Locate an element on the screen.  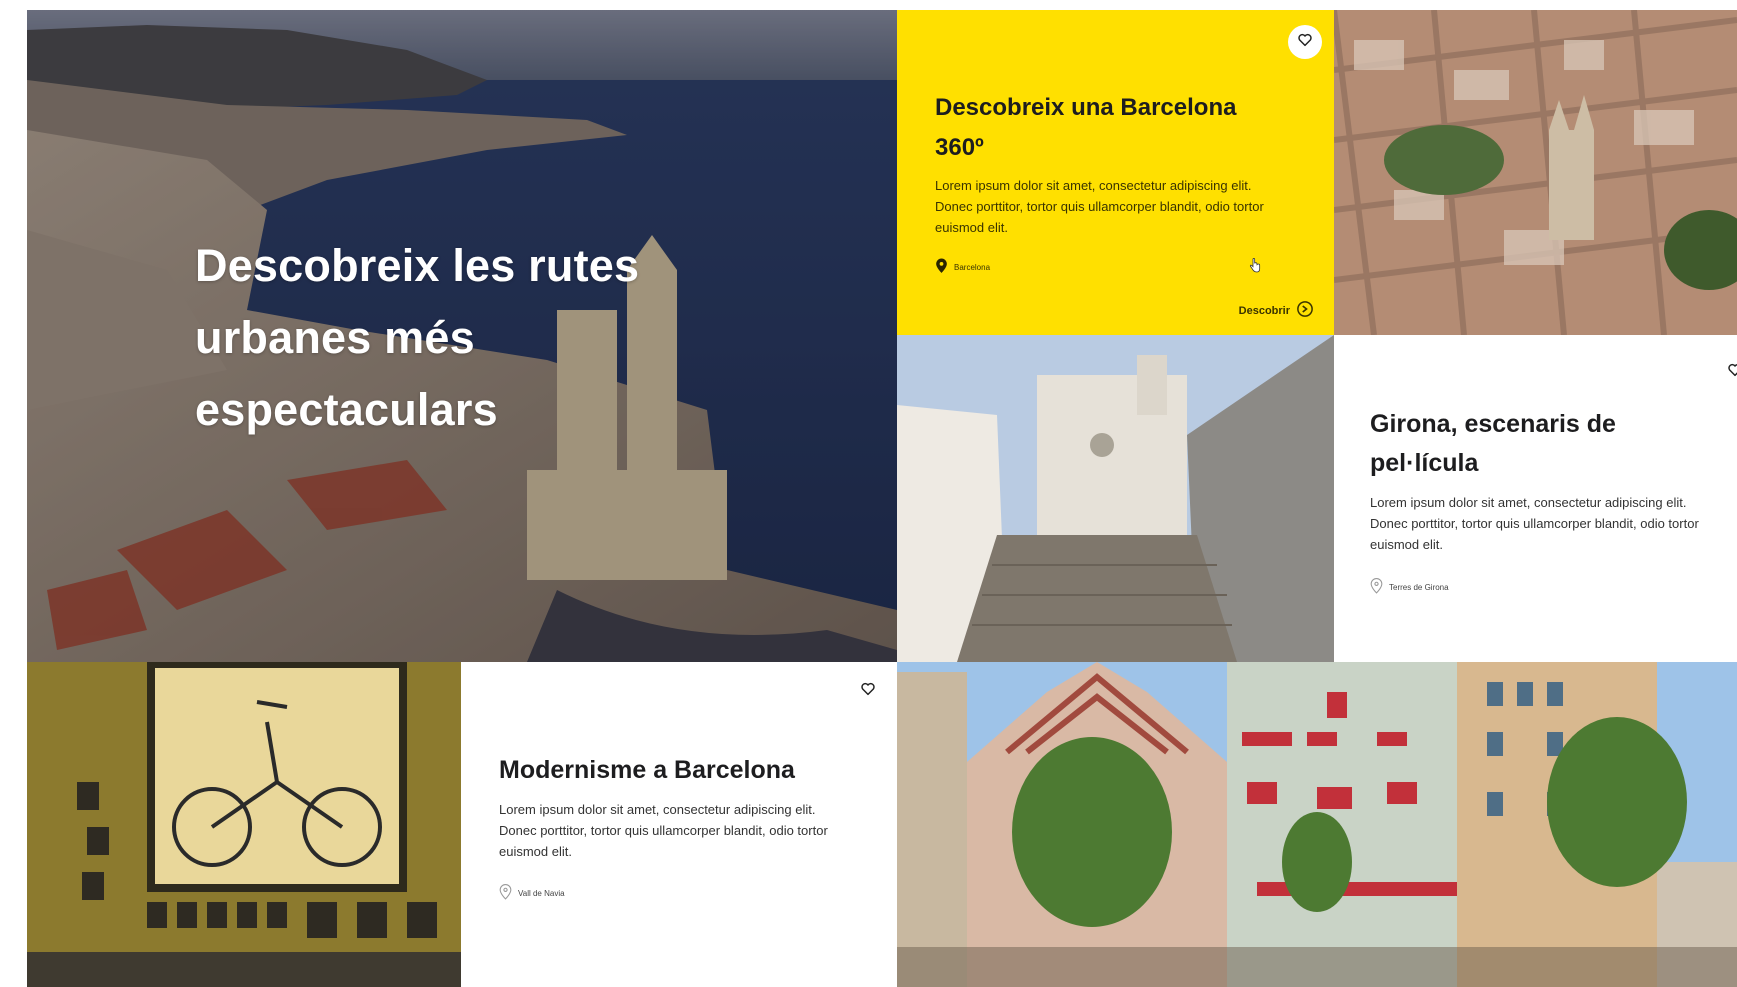
location-label: Barcelona is located at coordinates (972, 267).